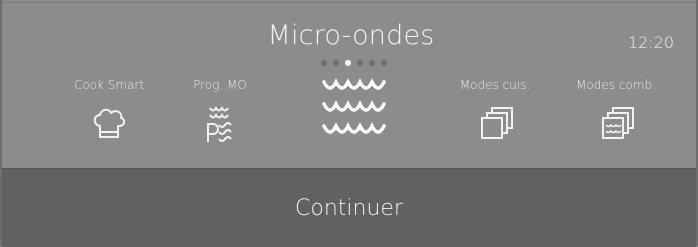  Describe the element at coordinates (348, 63) in the screenshot. I see `page-dot-active` at that location.